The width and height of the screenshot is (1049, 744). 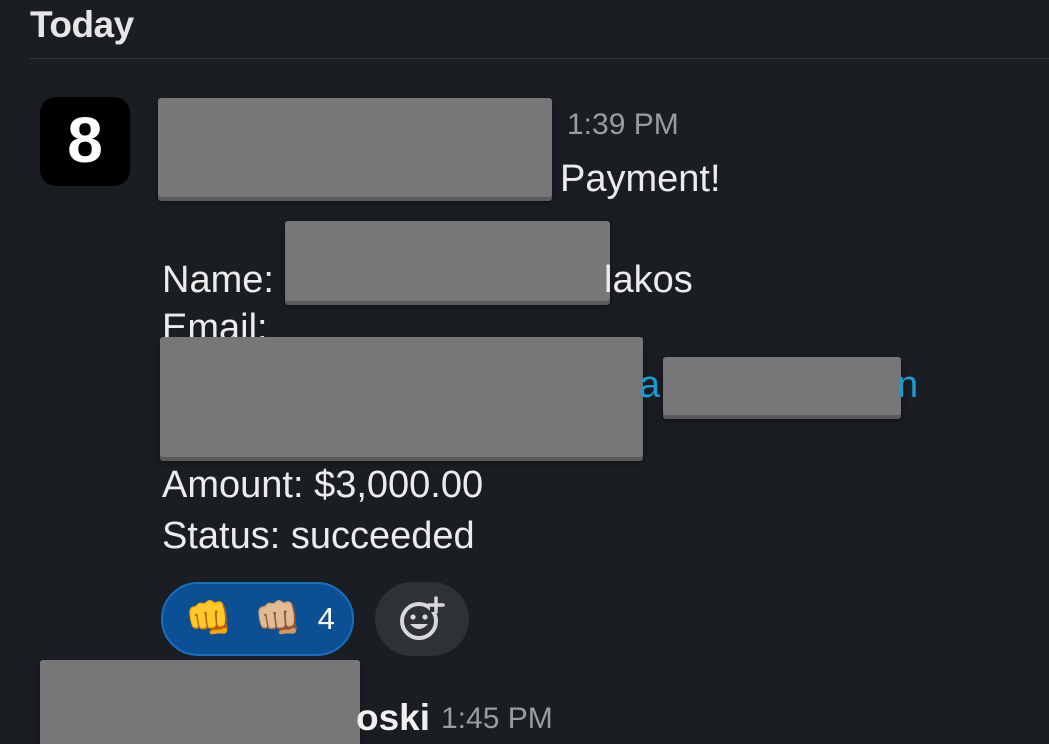 I want to click on fist-emoji-icon: 👊, so click(x=209, y=619).